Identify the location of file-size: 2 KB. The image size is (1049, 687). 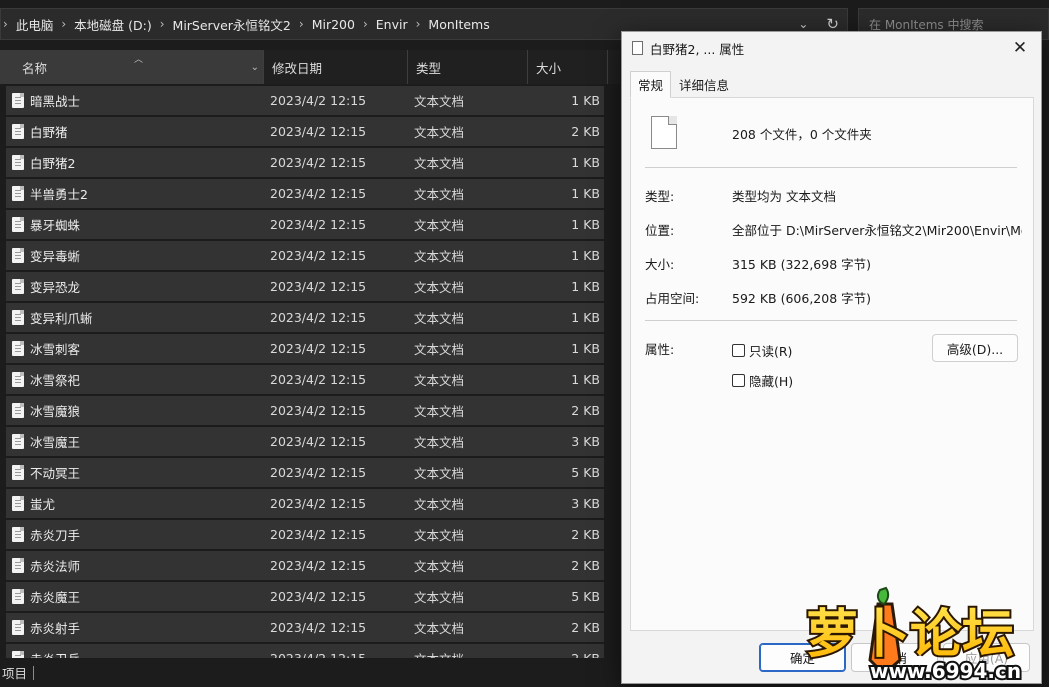
(585, 654).